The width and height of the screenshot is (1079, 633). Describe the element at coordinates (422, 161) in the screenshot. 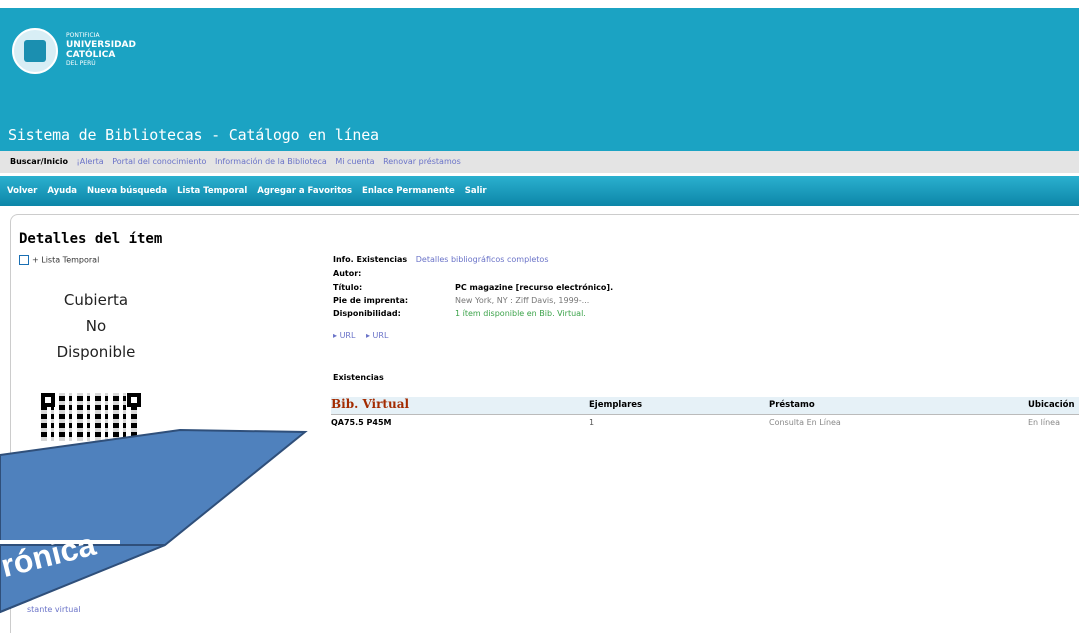

I see `nav-renovar-prestamos: Renovar préstamos` at that location.